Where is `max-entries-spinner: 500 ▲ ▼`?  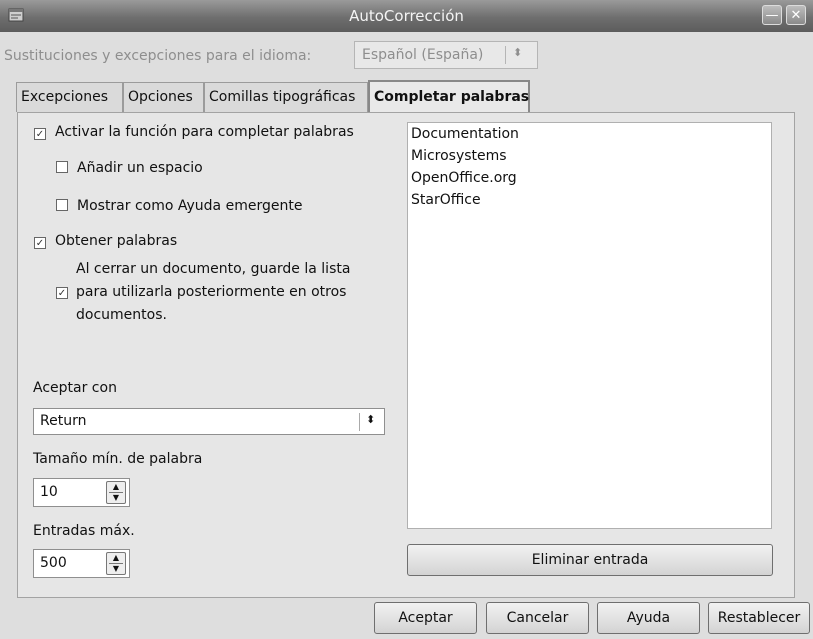
max-entries-spinner: 500 ▲ ▼ is located at coordinates (81, 563).